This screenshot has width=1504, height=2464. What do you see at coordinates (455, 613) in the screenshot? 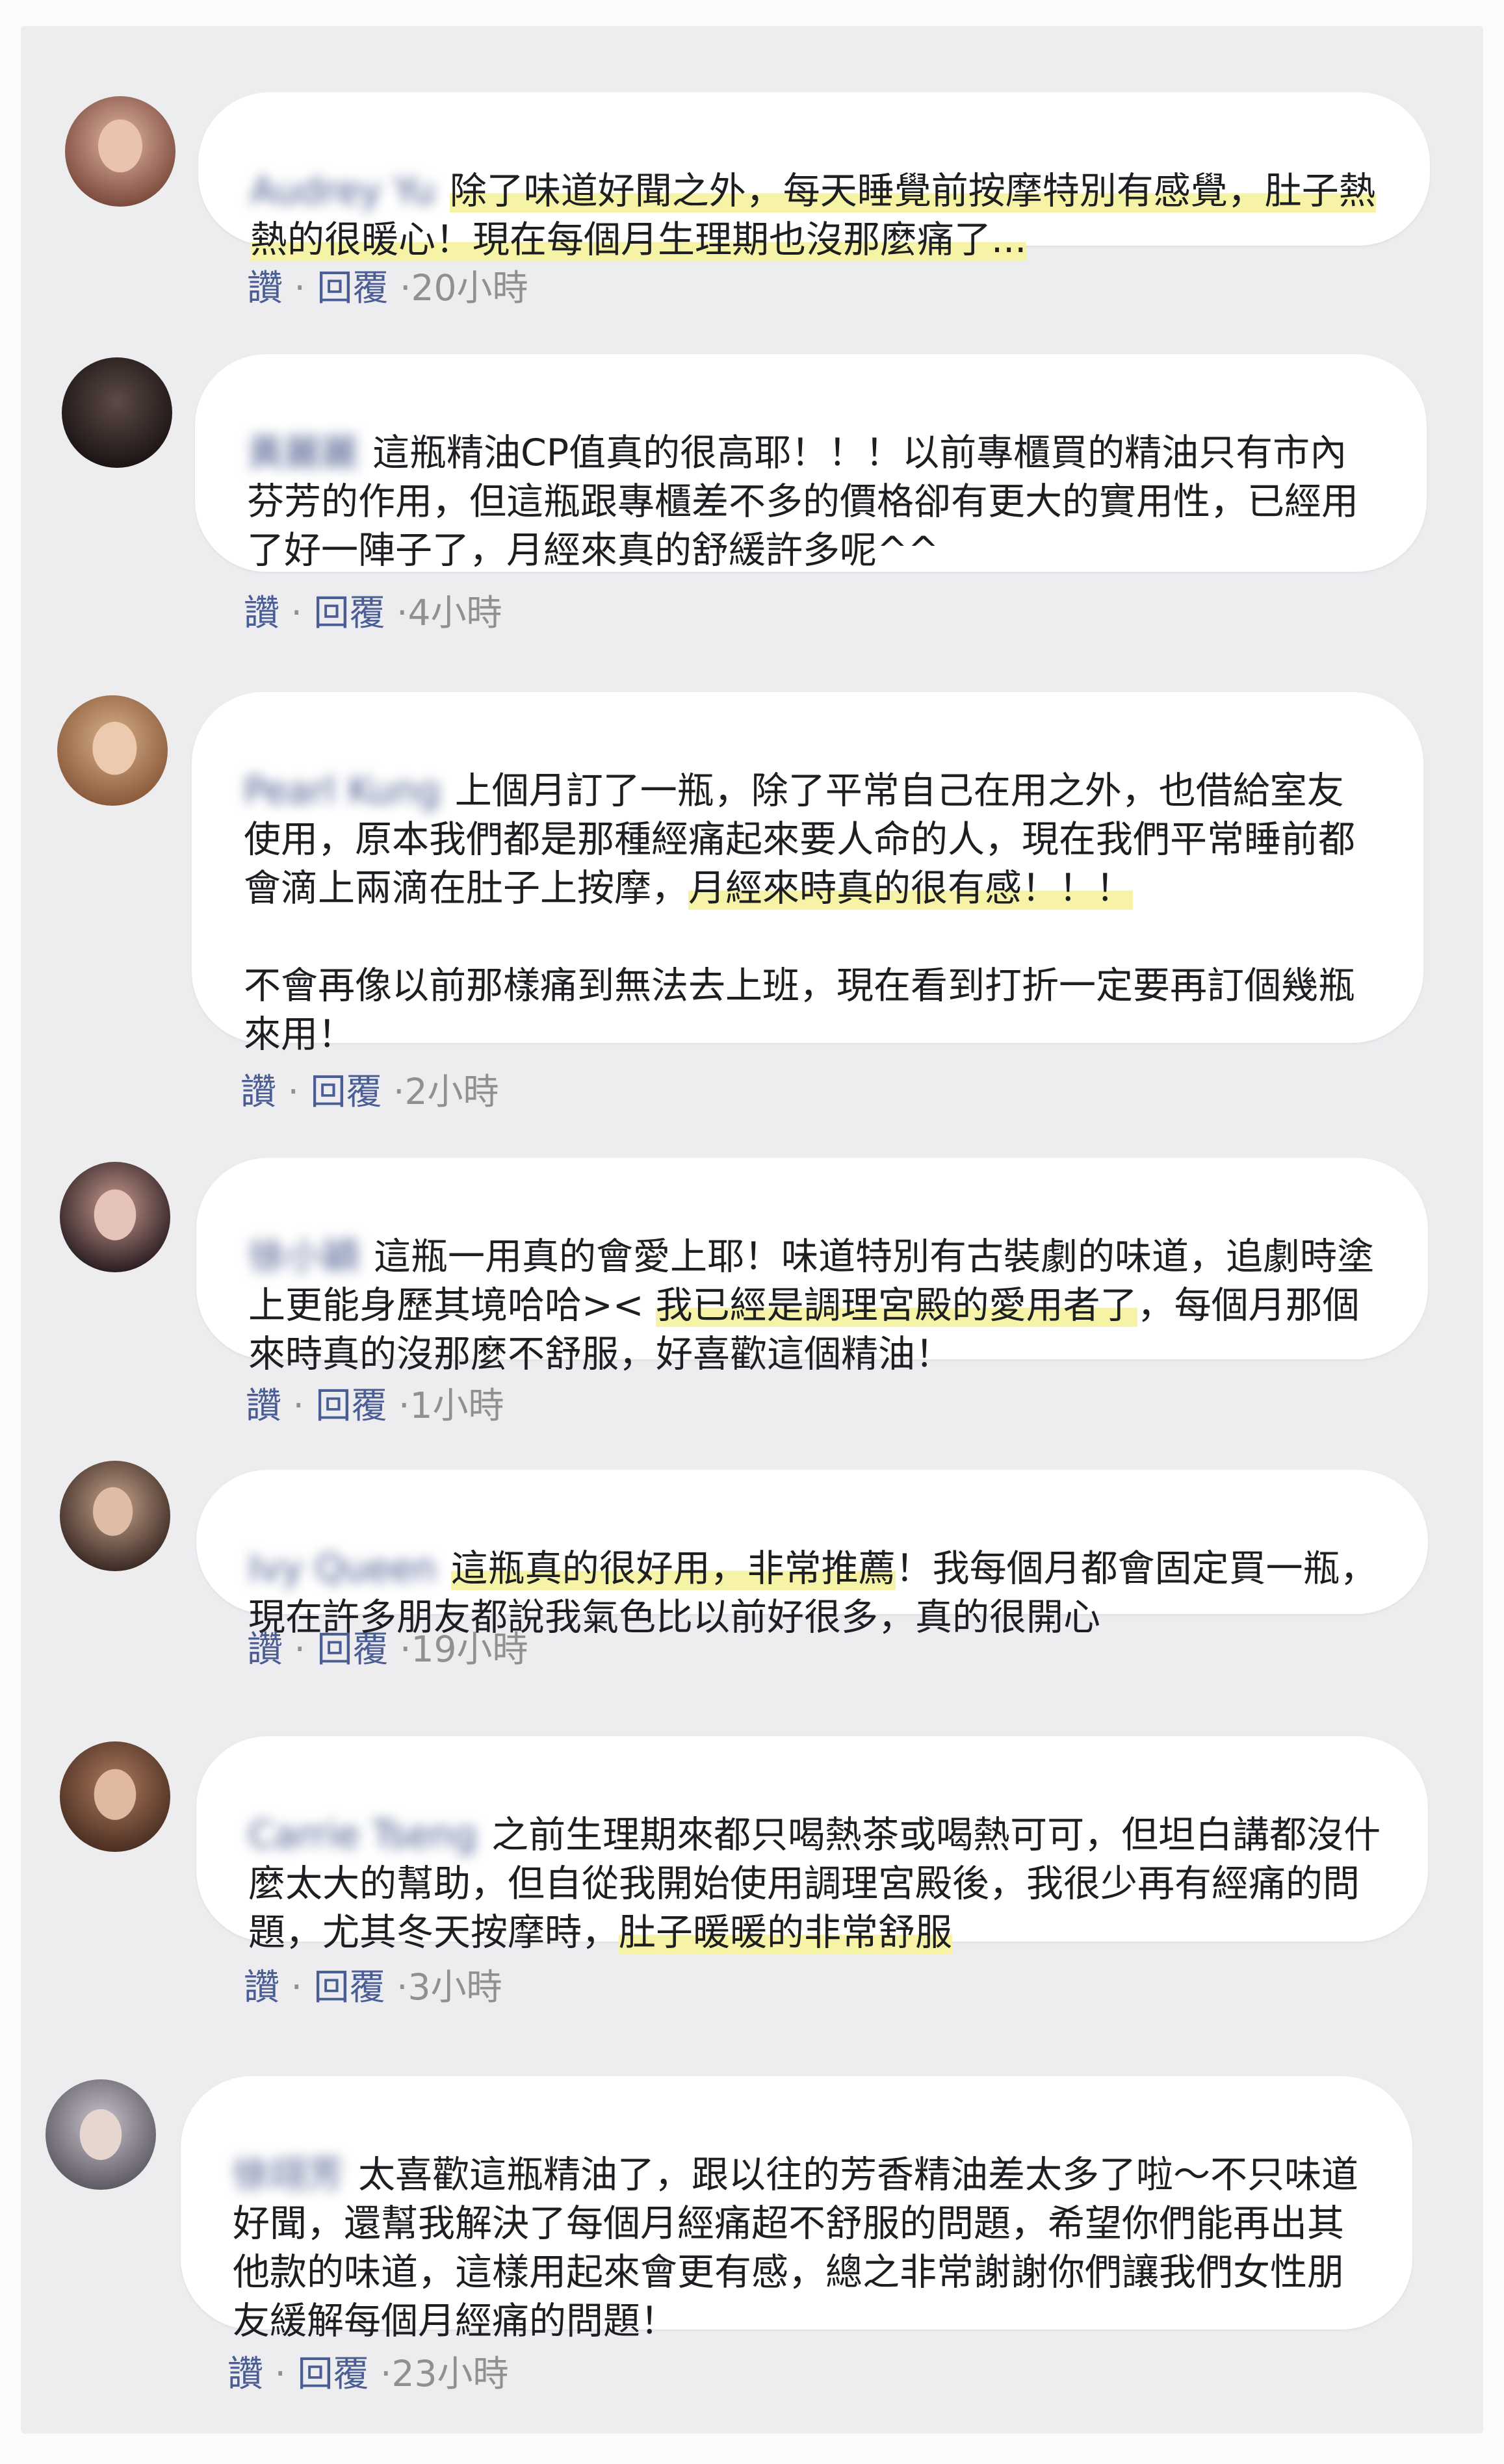
I see `comment-timestamp: 4小時` at bounding box center [455, 613].